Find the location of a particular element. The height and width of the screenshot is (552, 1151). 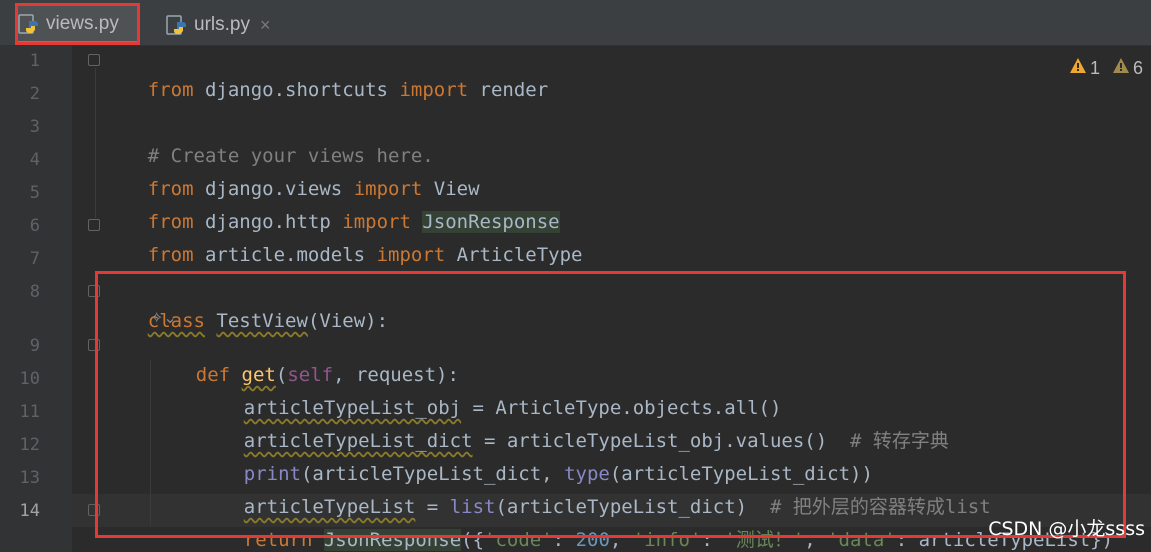

code-line-4: from django.views import View is located at coordinates (313, 189).